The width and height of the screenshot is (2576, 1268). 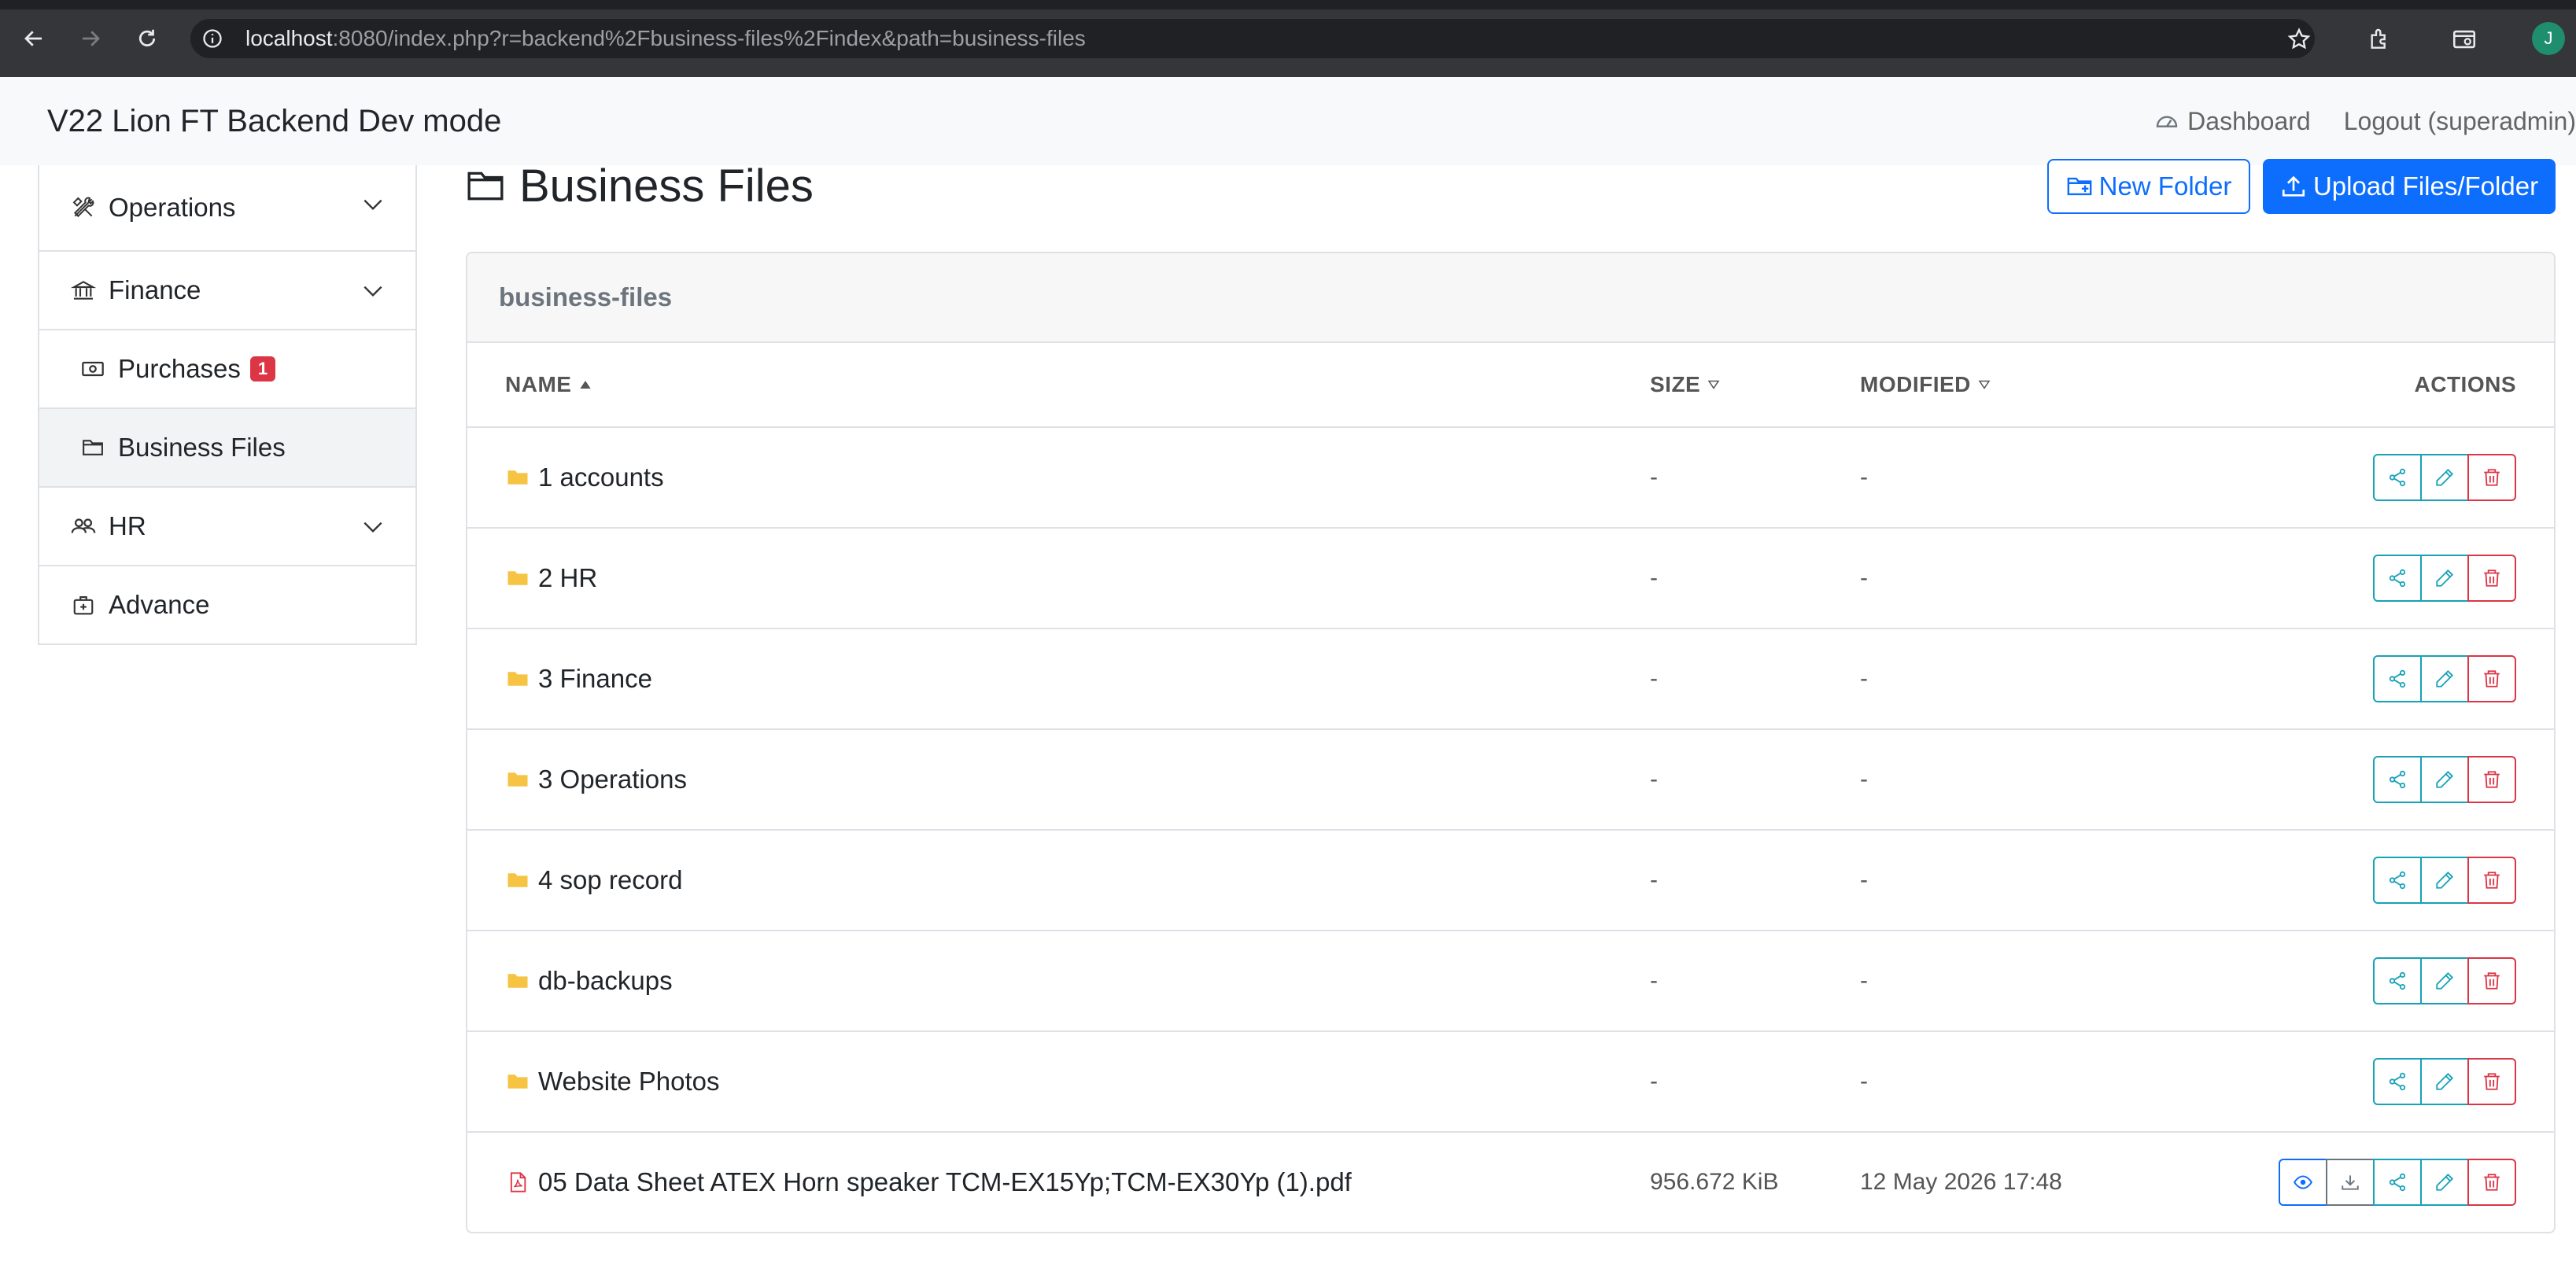 I want to click on column-header-actions: ACTIONS, so click(x=2466, y=384).